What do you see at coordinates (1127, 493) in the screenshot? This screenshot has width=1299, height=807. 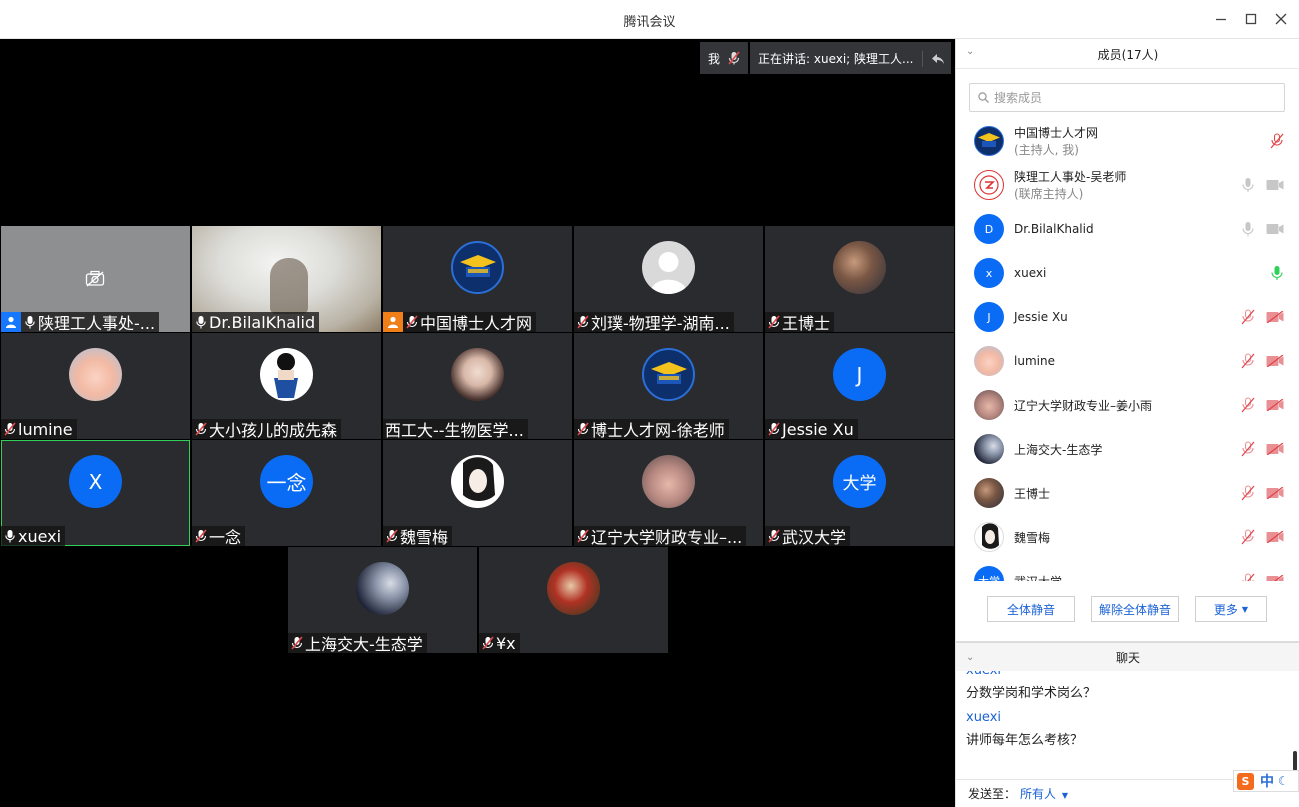 I see `member-item: 王博士` at bounding box center [1127, 493].